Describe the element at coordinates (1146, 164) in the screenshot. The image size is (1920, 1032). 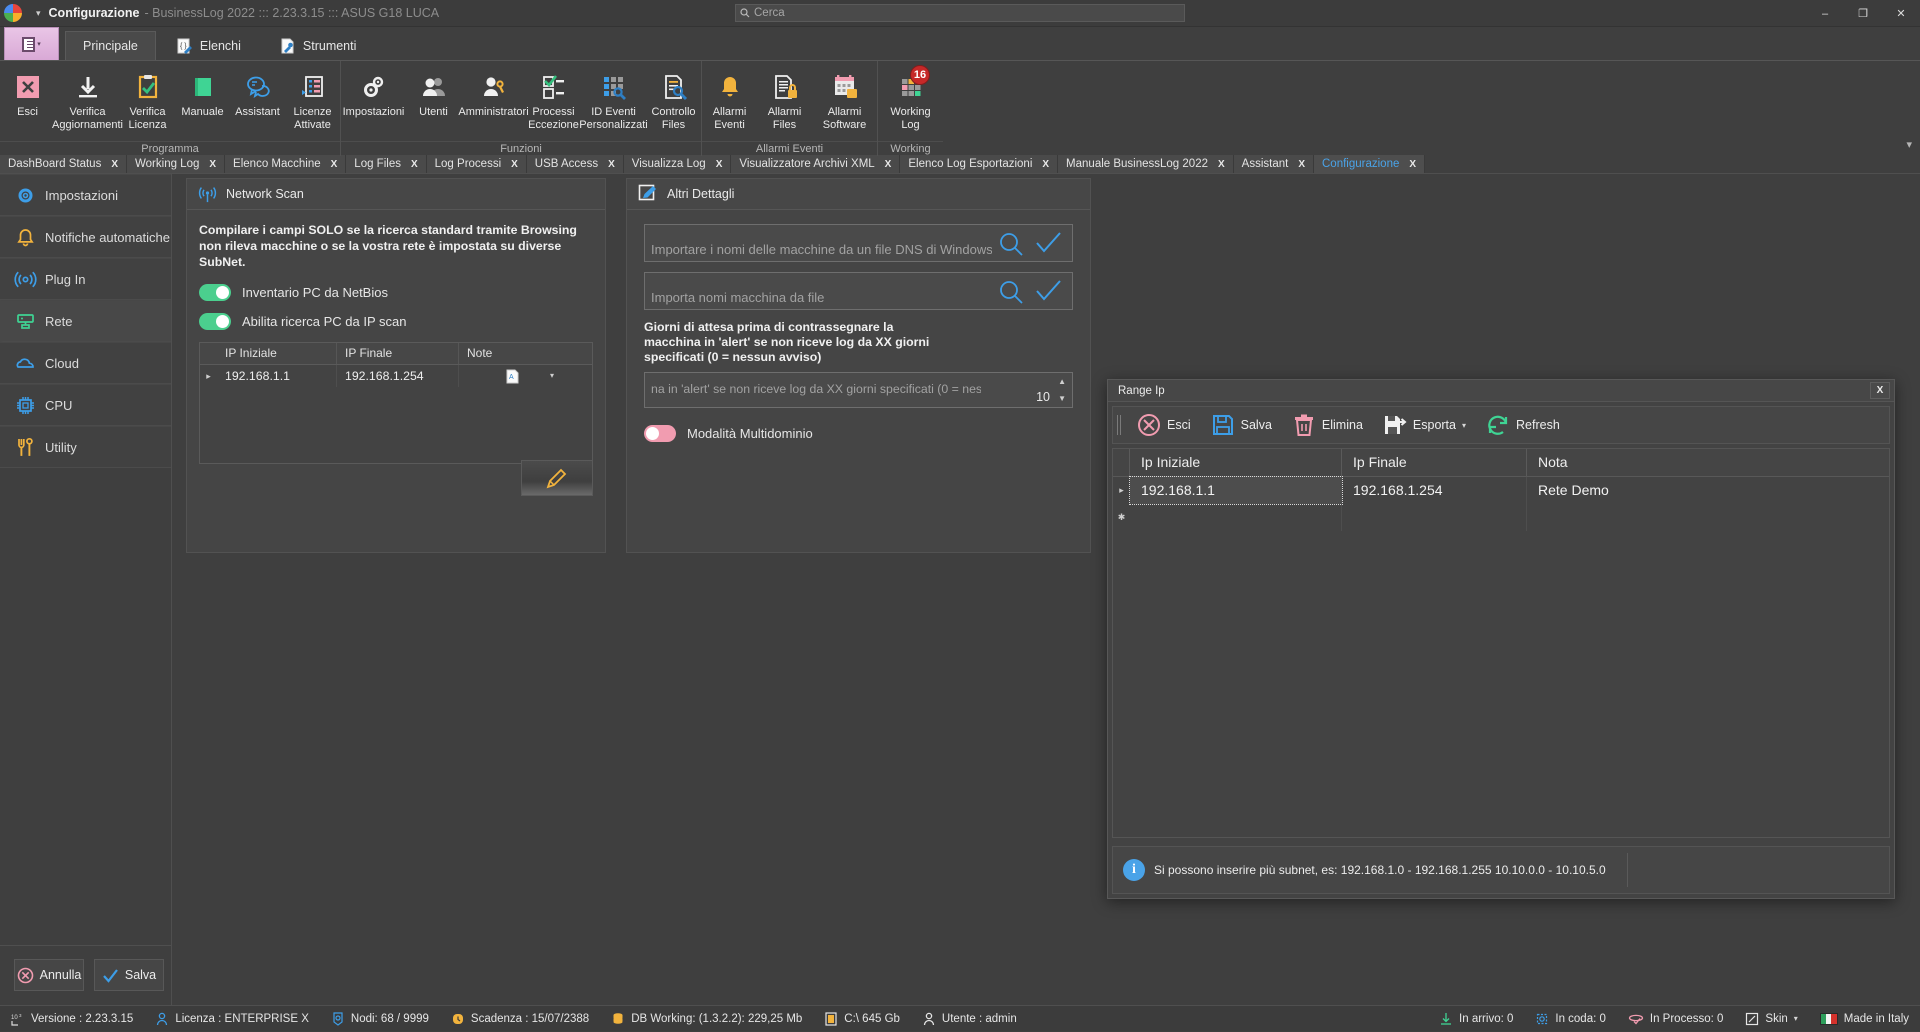
I see `doctab-manuale-businesslog-2022: Manuale BusinessLog 2022X` at that location.